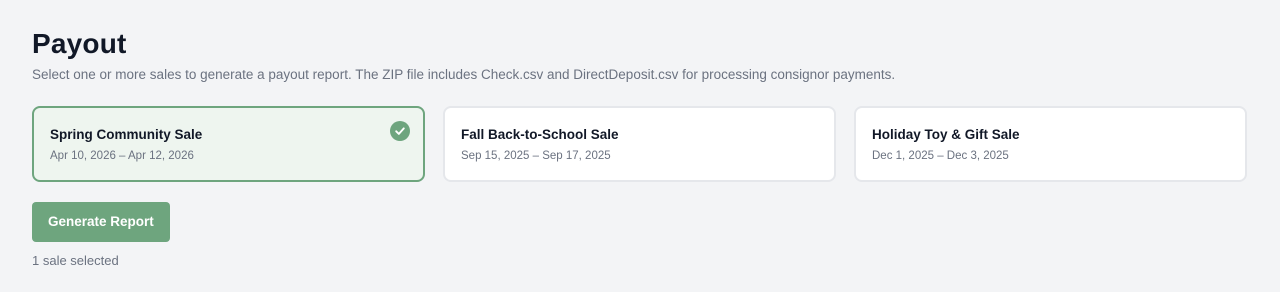 The height and width of the screenshot is (292, 1280). What do you see at coordinates (400, 131) in the screenshot?
I see `check-circle-icon` at bounding box center [400, 131].